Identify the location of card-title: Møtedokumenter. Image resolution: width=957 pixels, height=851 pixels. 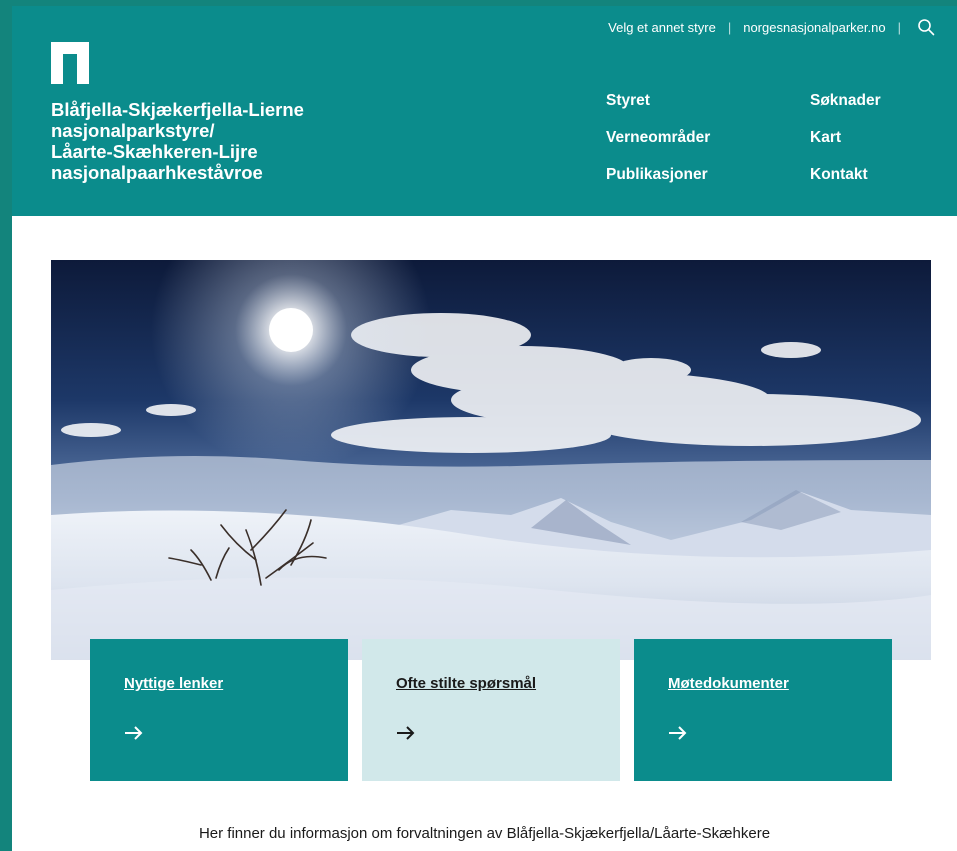
(728, 683).